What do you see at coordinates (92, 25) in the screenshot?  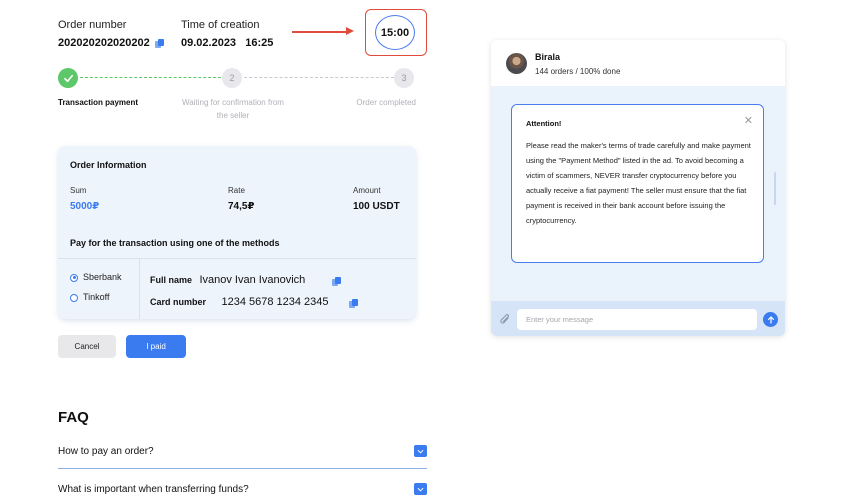 I see `order-number-label: Order number` at bounding box center [92, 25].